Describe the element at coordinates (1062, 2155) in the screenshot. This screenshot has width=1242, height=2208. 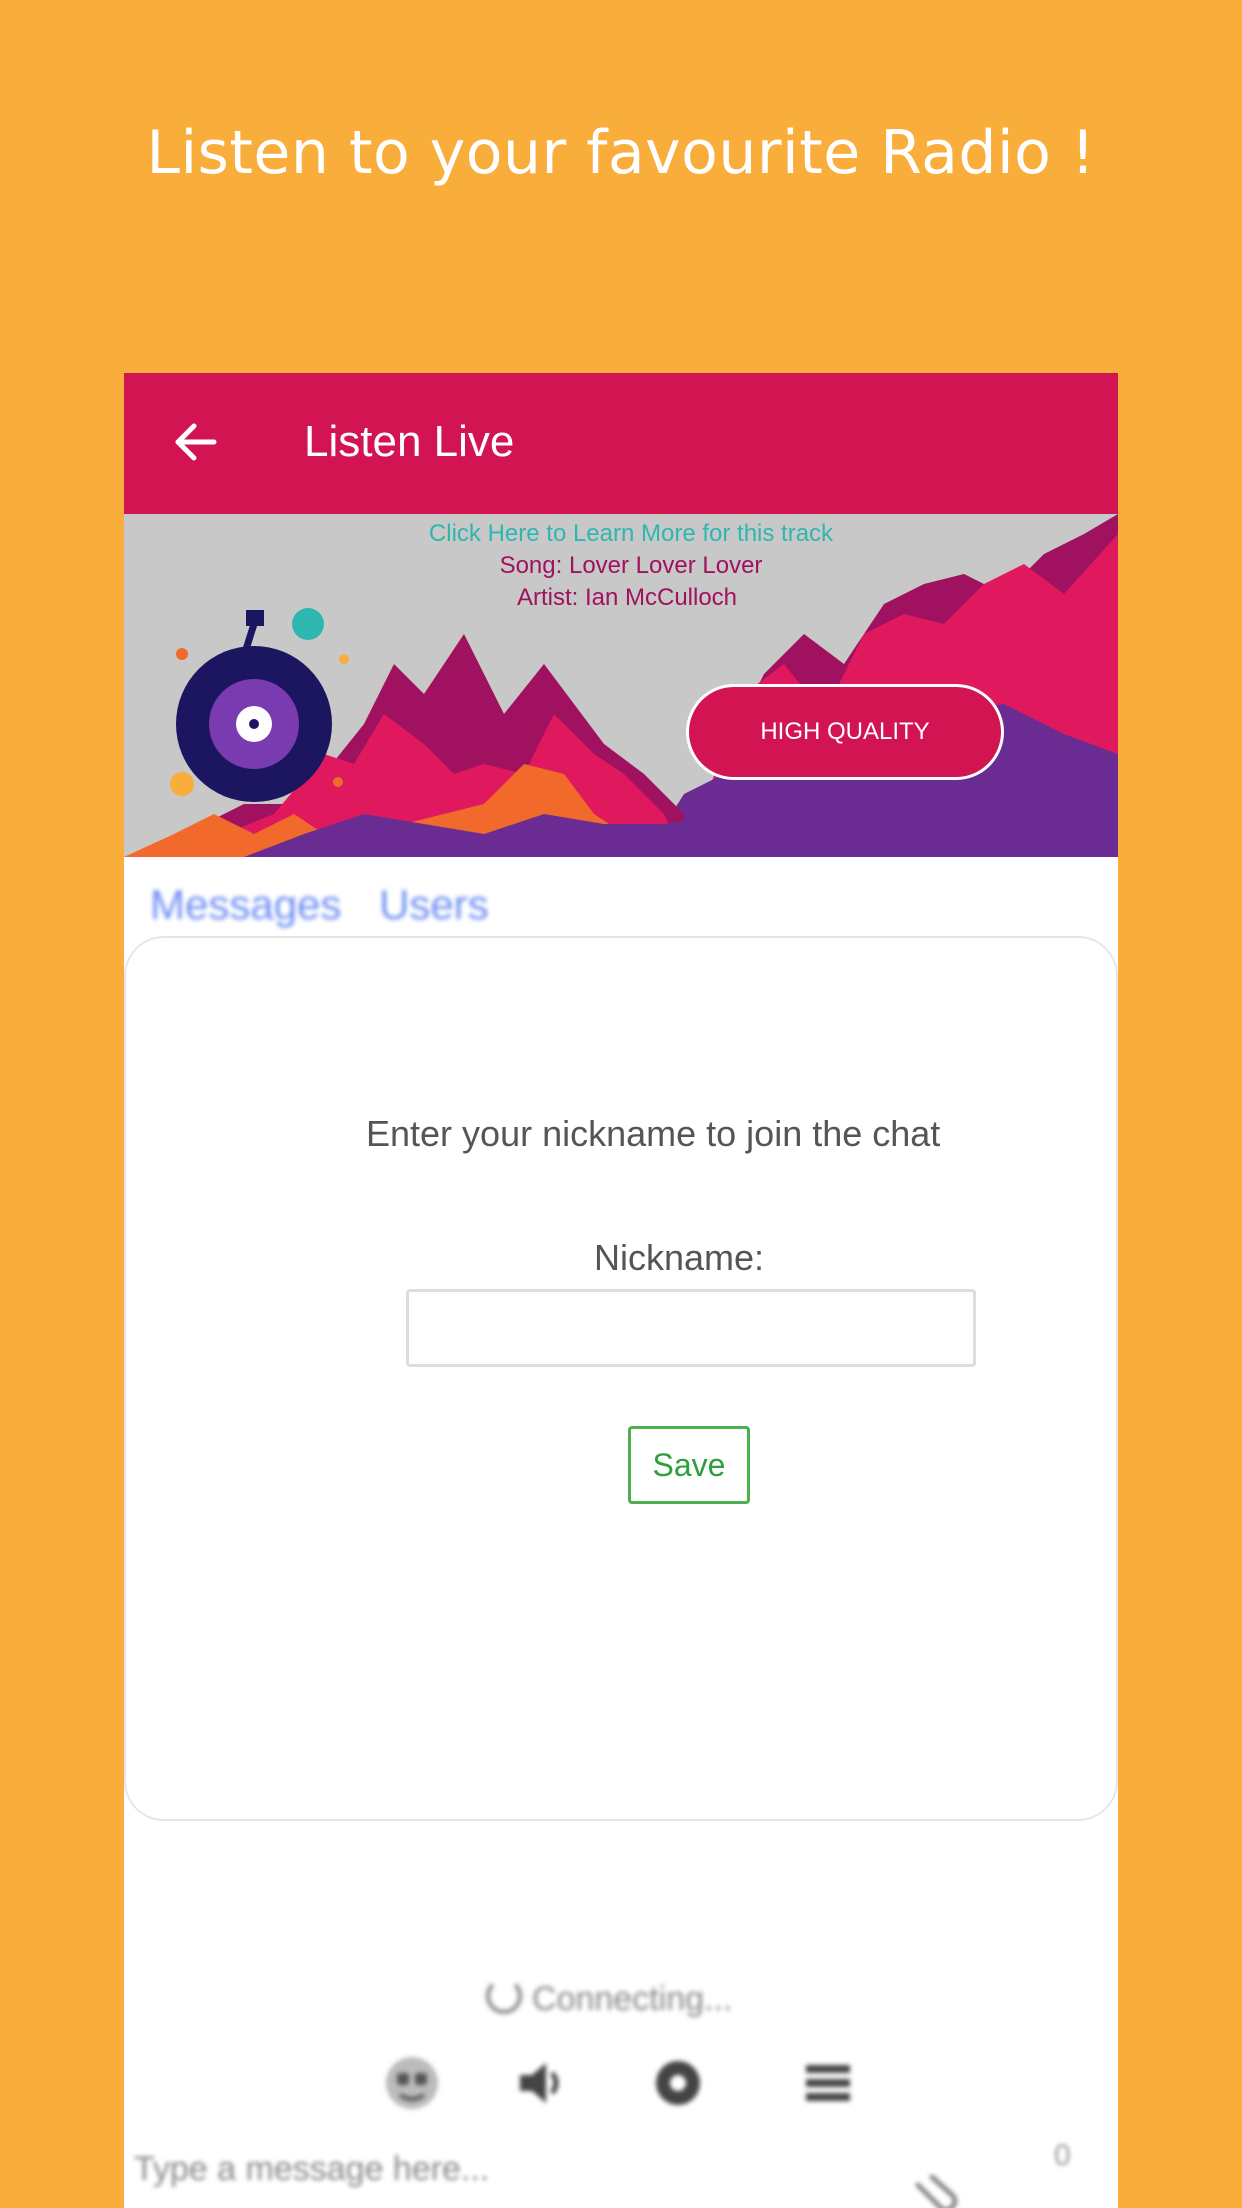
I see `char-count: 0` at that location.